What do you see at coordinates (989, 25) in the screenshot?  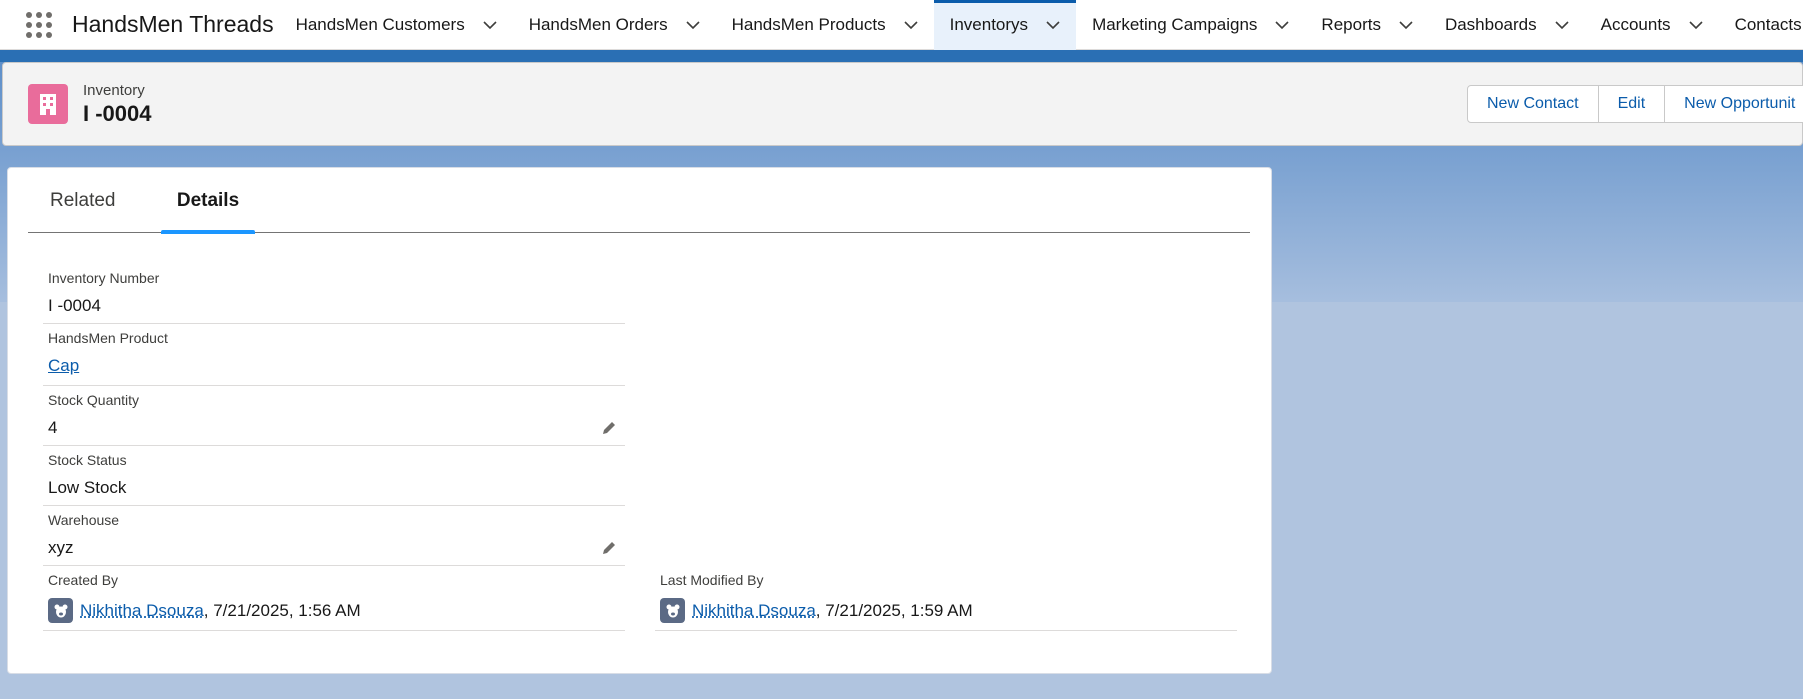 I see `nav-item-label: Inventorys` at bounding box center [989, 25].